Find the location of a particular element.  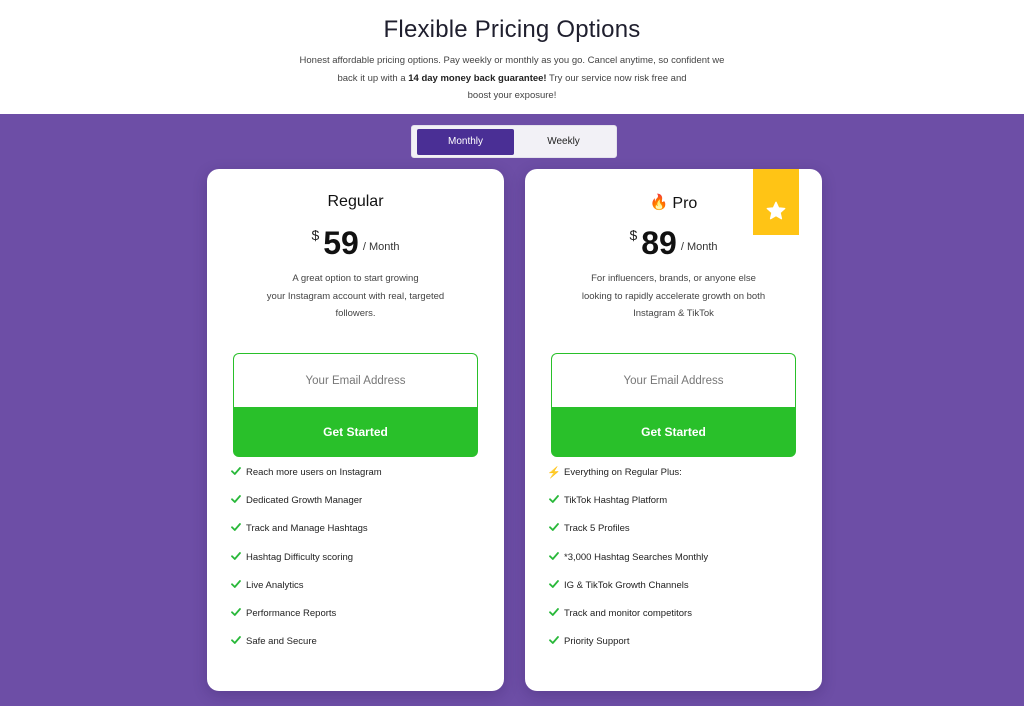

plan-name-label: Pro is located at coordinates (685, 203).